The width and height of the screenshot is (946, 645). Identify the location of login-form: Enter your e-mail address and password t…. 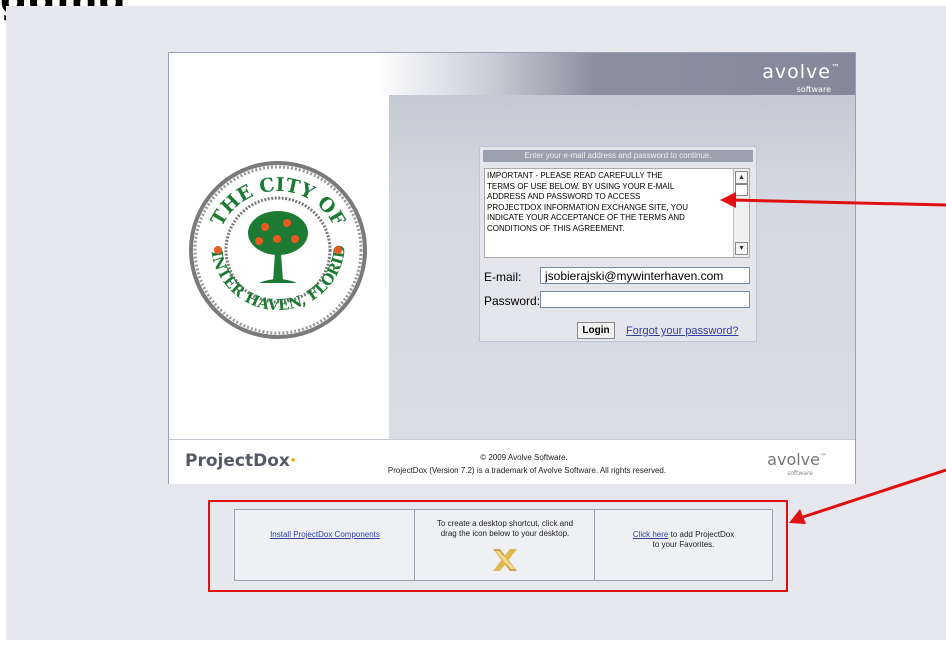
(618, 244).